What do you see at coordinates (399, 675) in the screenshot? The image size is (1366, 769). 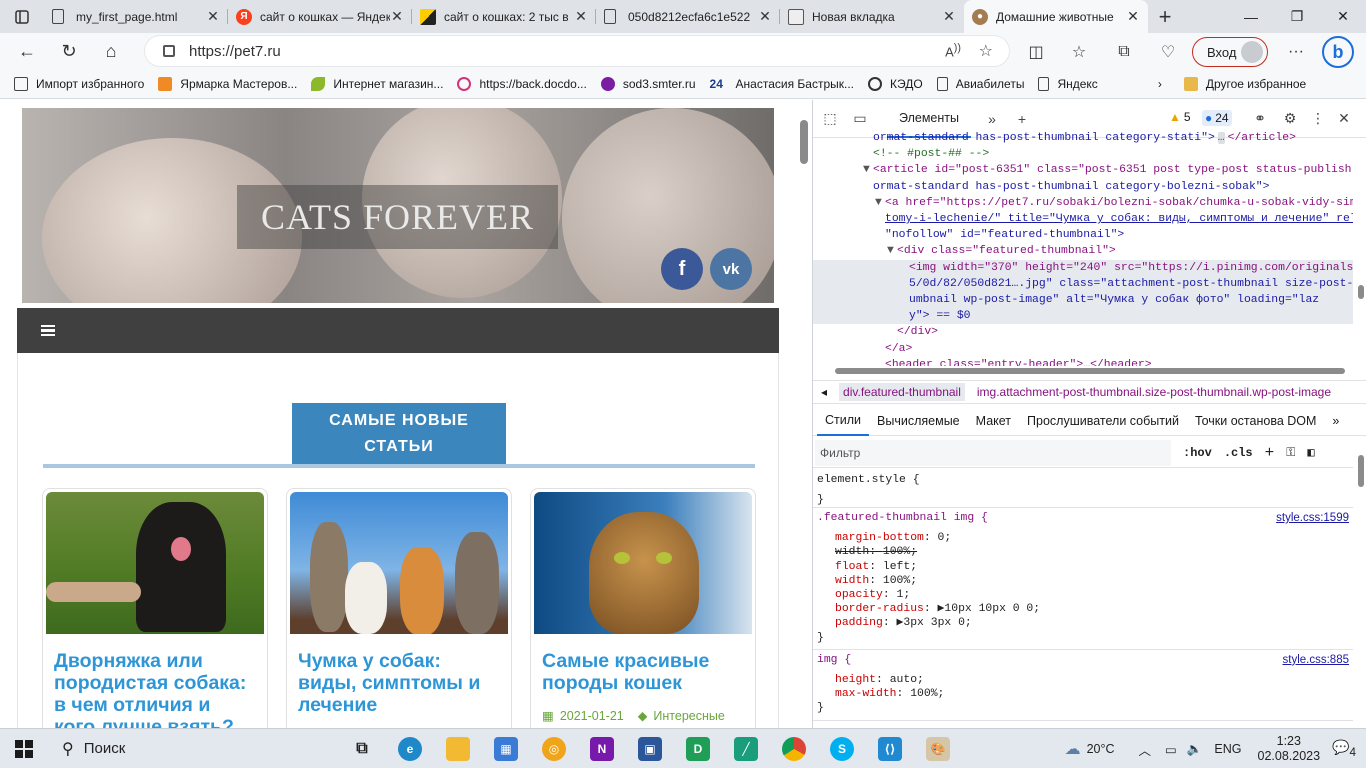 I see `article-title: Чумка у собак: виды, симптомы и лечение` at bounding box center [399, 675].